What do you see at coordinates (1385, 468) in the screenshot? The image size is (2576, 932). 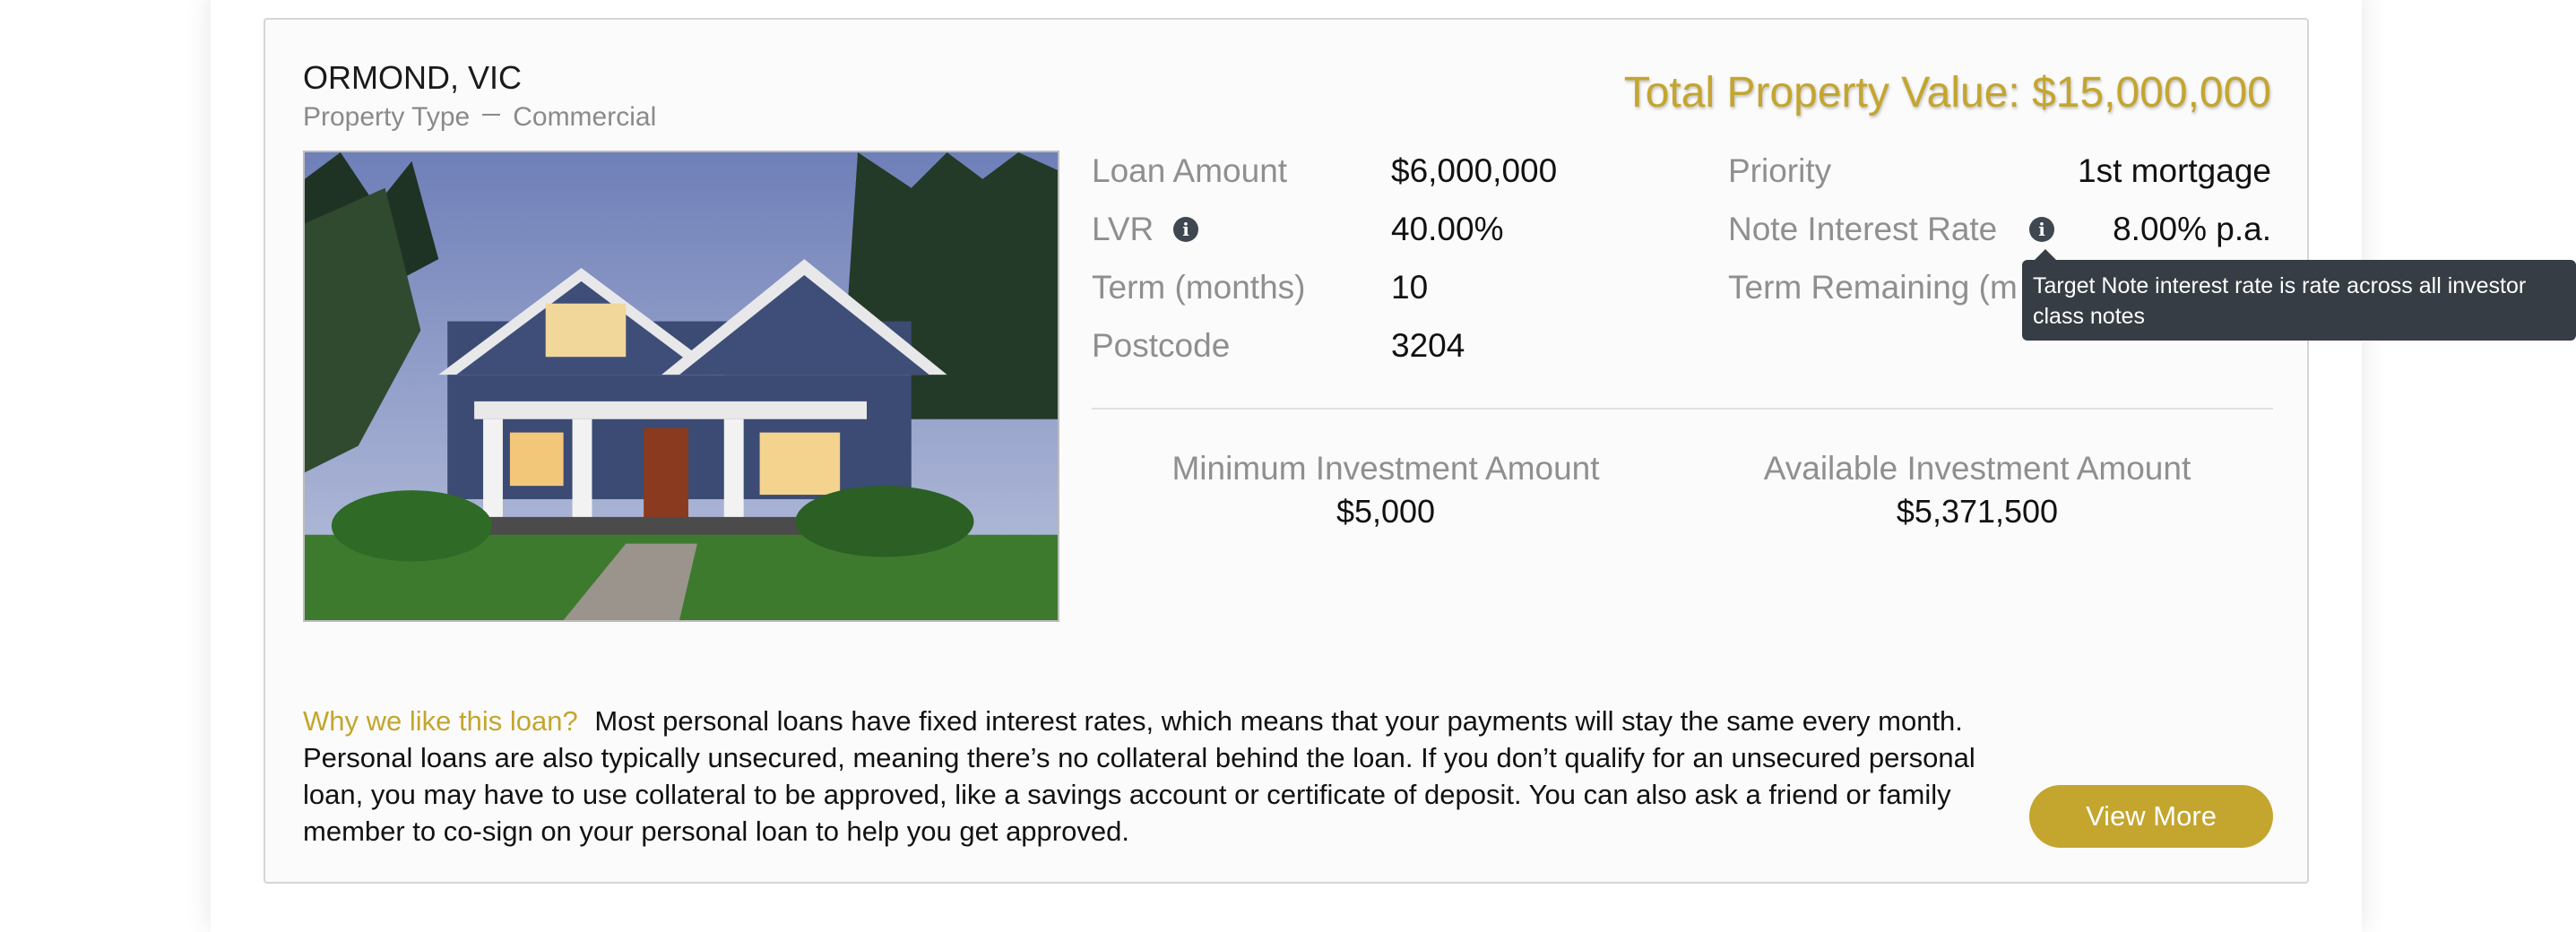 I see `min-investment-label: Minimum Investment Amount` at bounding box center [1385, 468].